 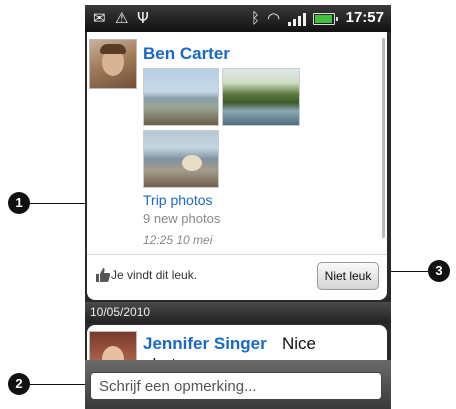 What do you see at coordinates (186, 54) in the screenshot?
I see `post-author-name: Ben Carter` at bounding box center [186, 54].